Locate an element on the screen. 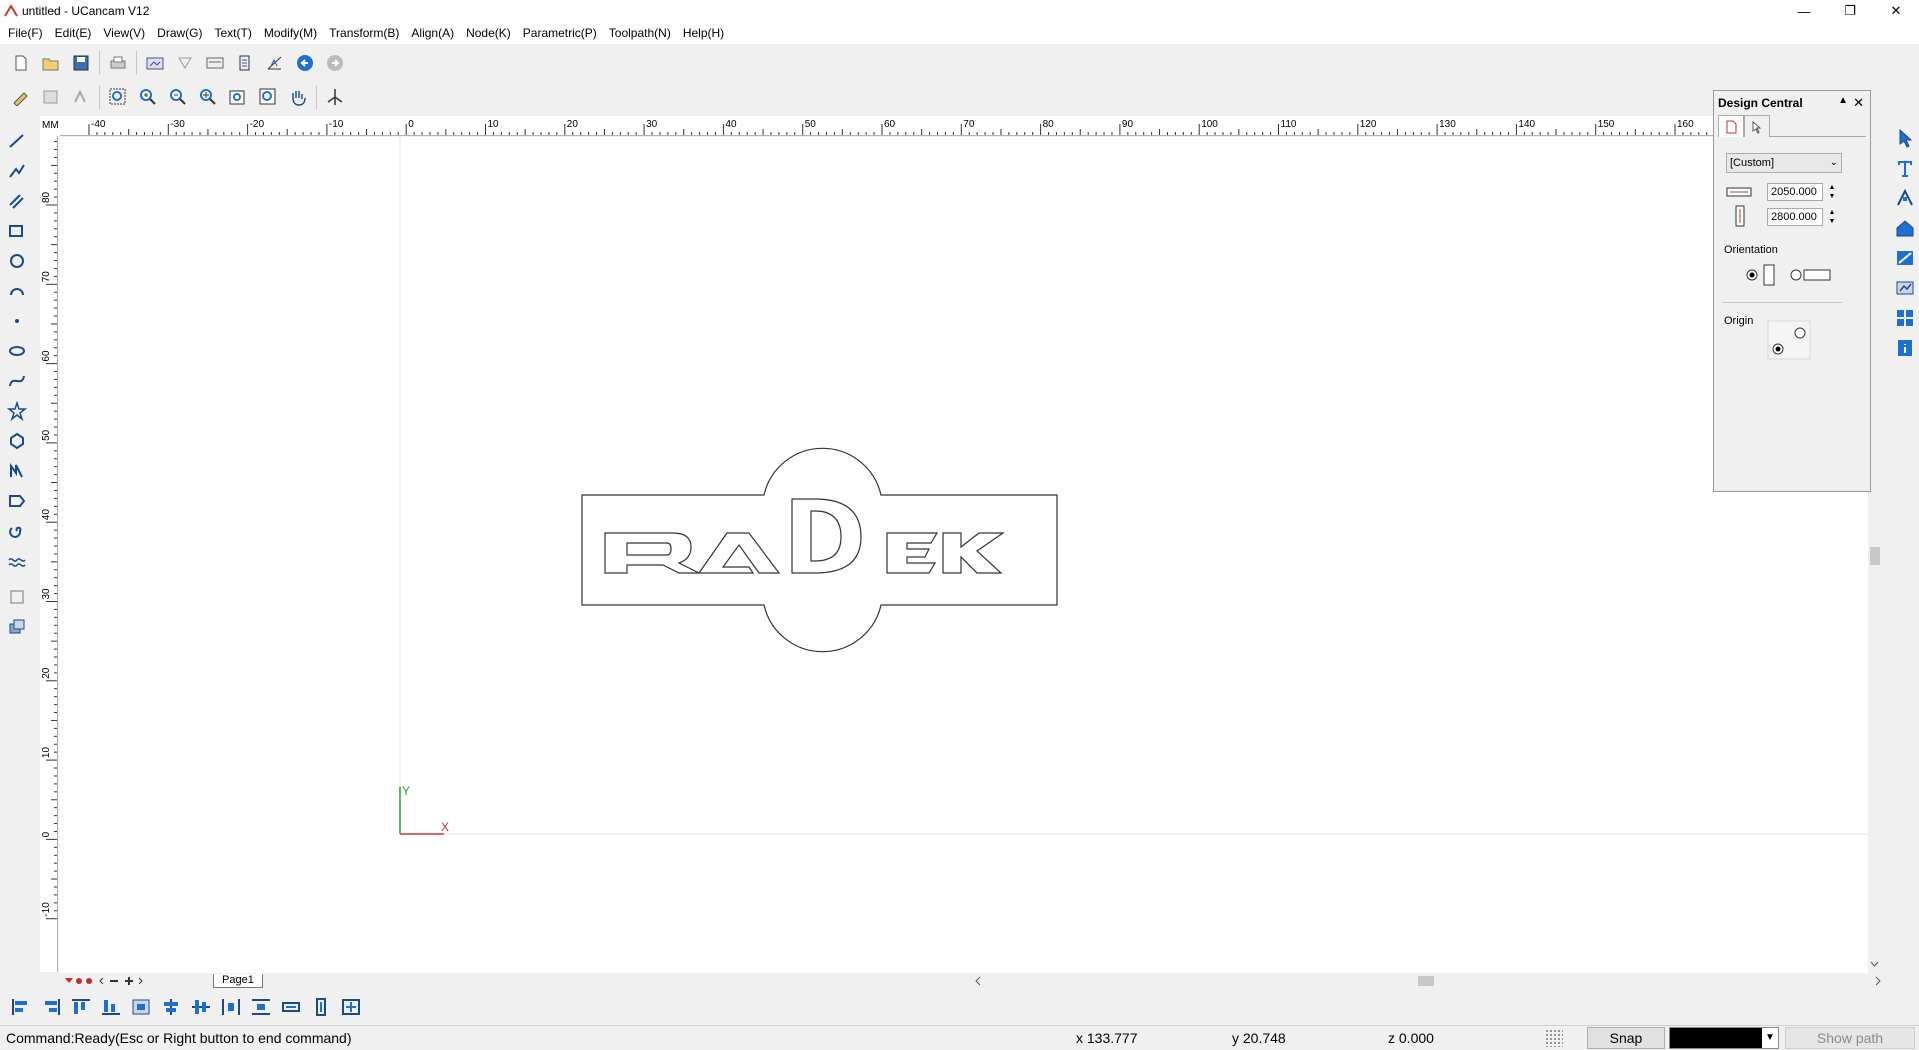  width-spinner: ▲ ▼ is located at coordinates (1832, 192).